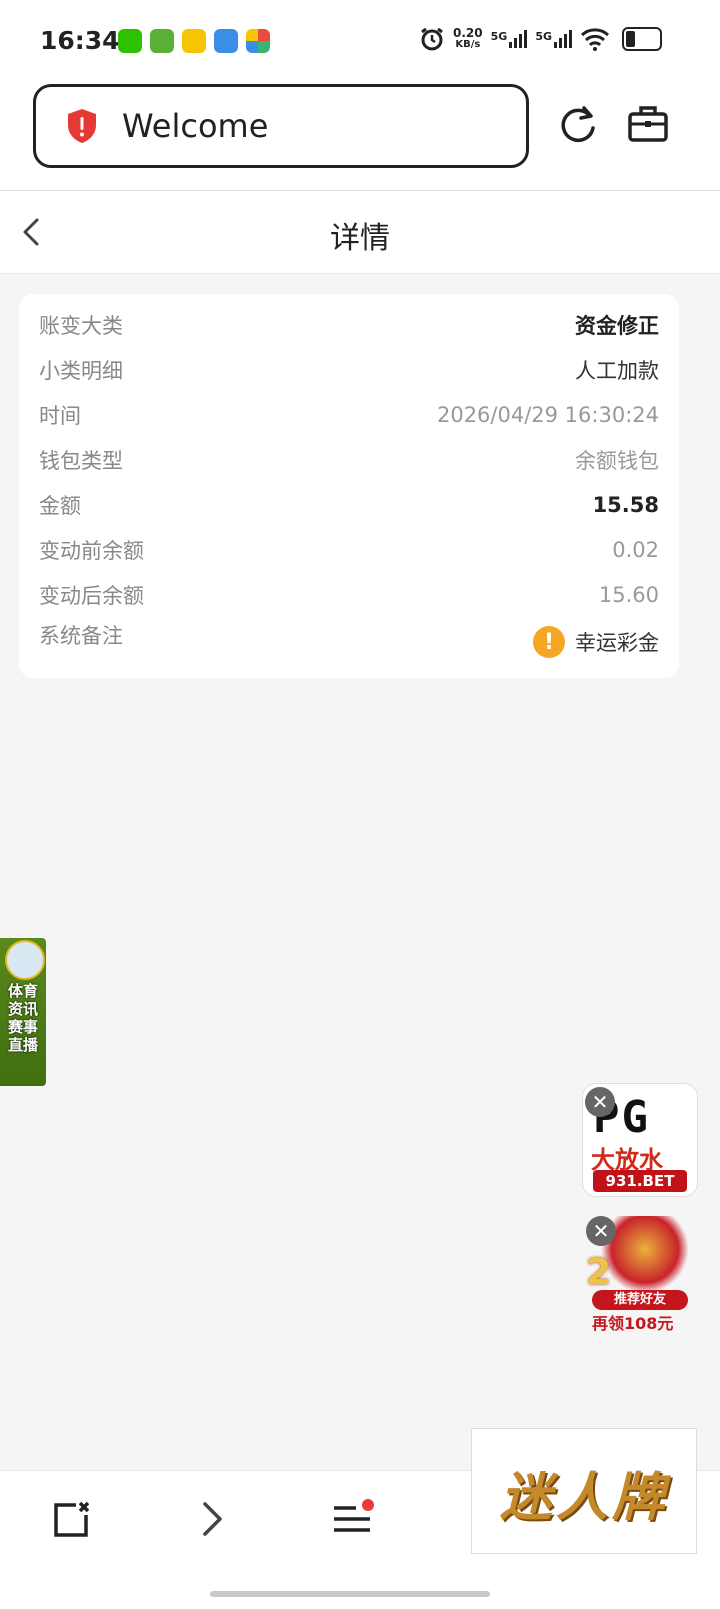 The image size is (720, 1609). What do you see at coordinates (633, 1323) in the screenshot?
I see `refer-bonus: 再领108元` at bounding box center [633, 1323].